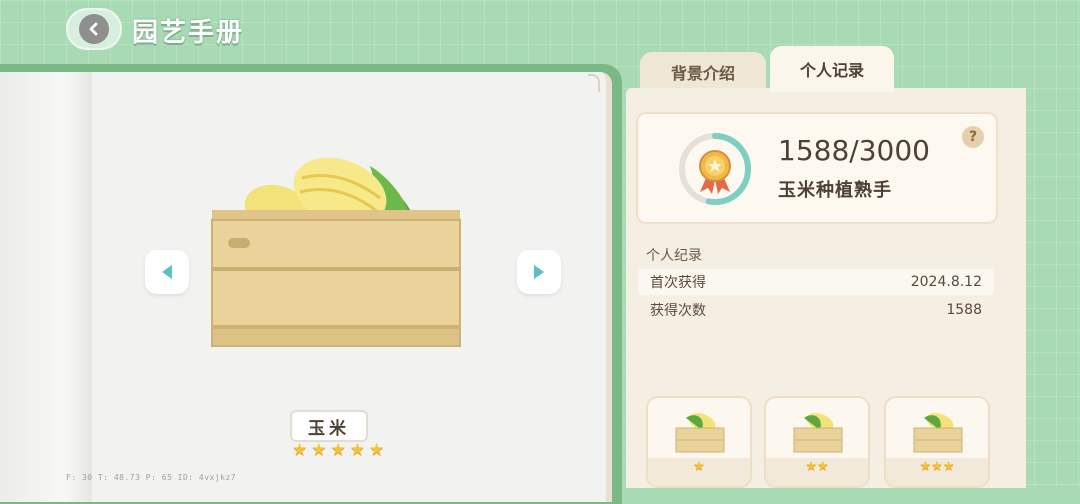  What do you see at coordinates (594, 83) in the screenshot?
I see `page-corner` at bounding box center [594, 83].